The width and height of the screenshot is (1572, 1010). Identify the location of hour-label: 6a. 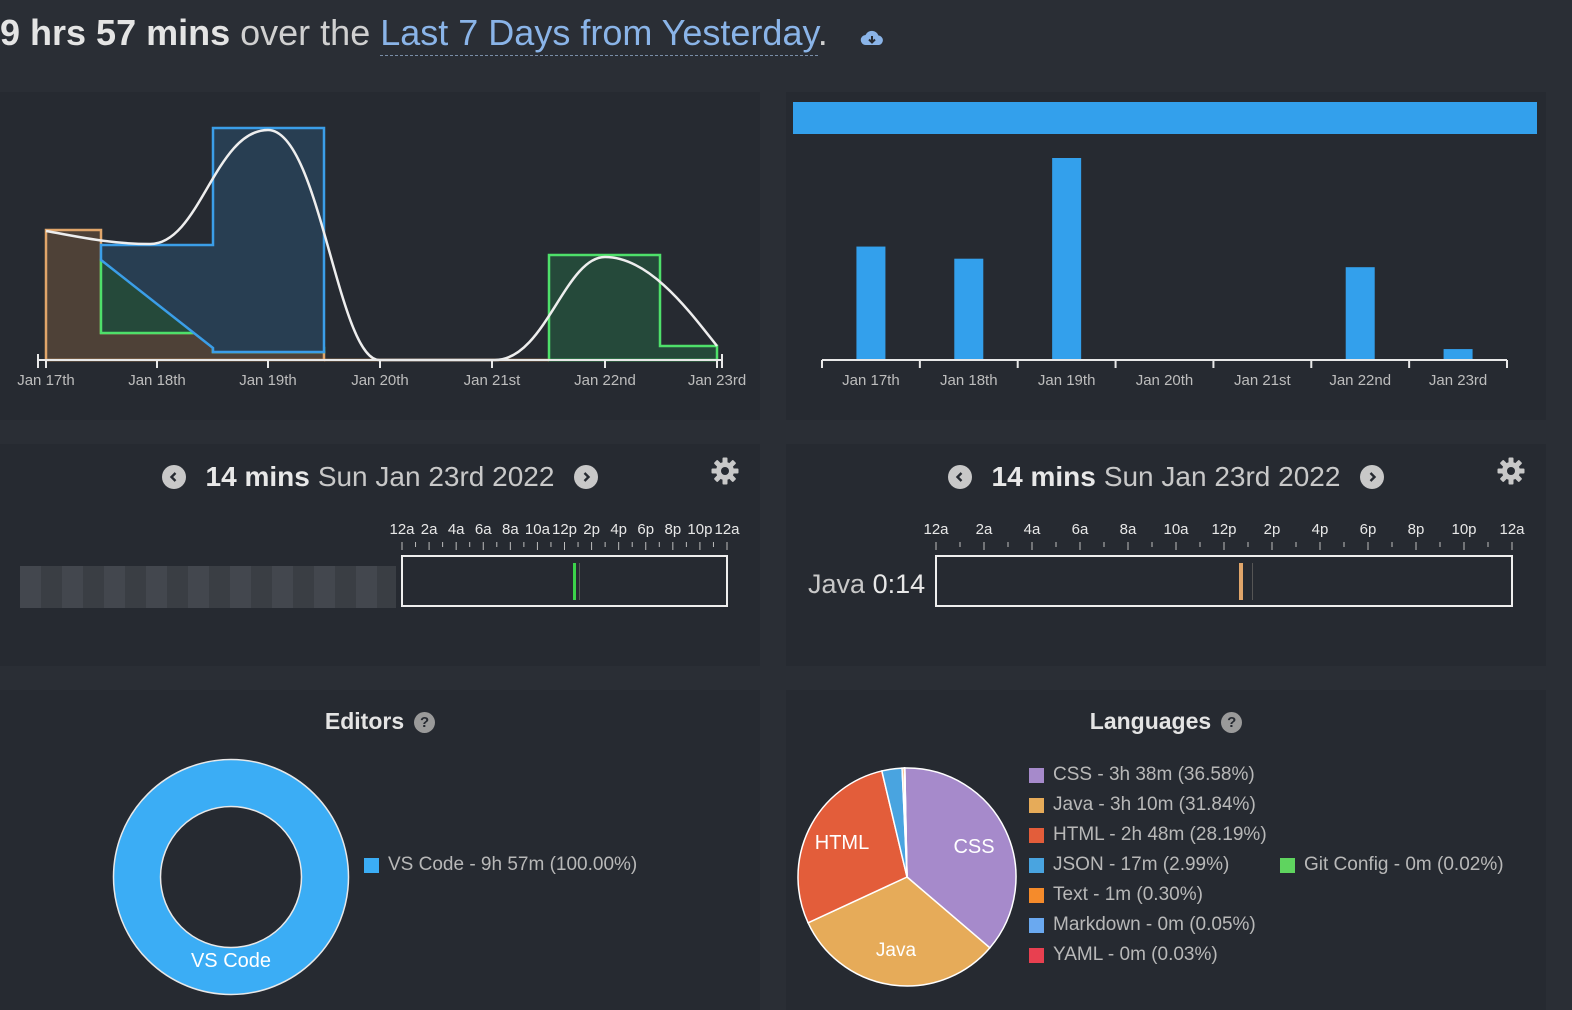
(483, 530).